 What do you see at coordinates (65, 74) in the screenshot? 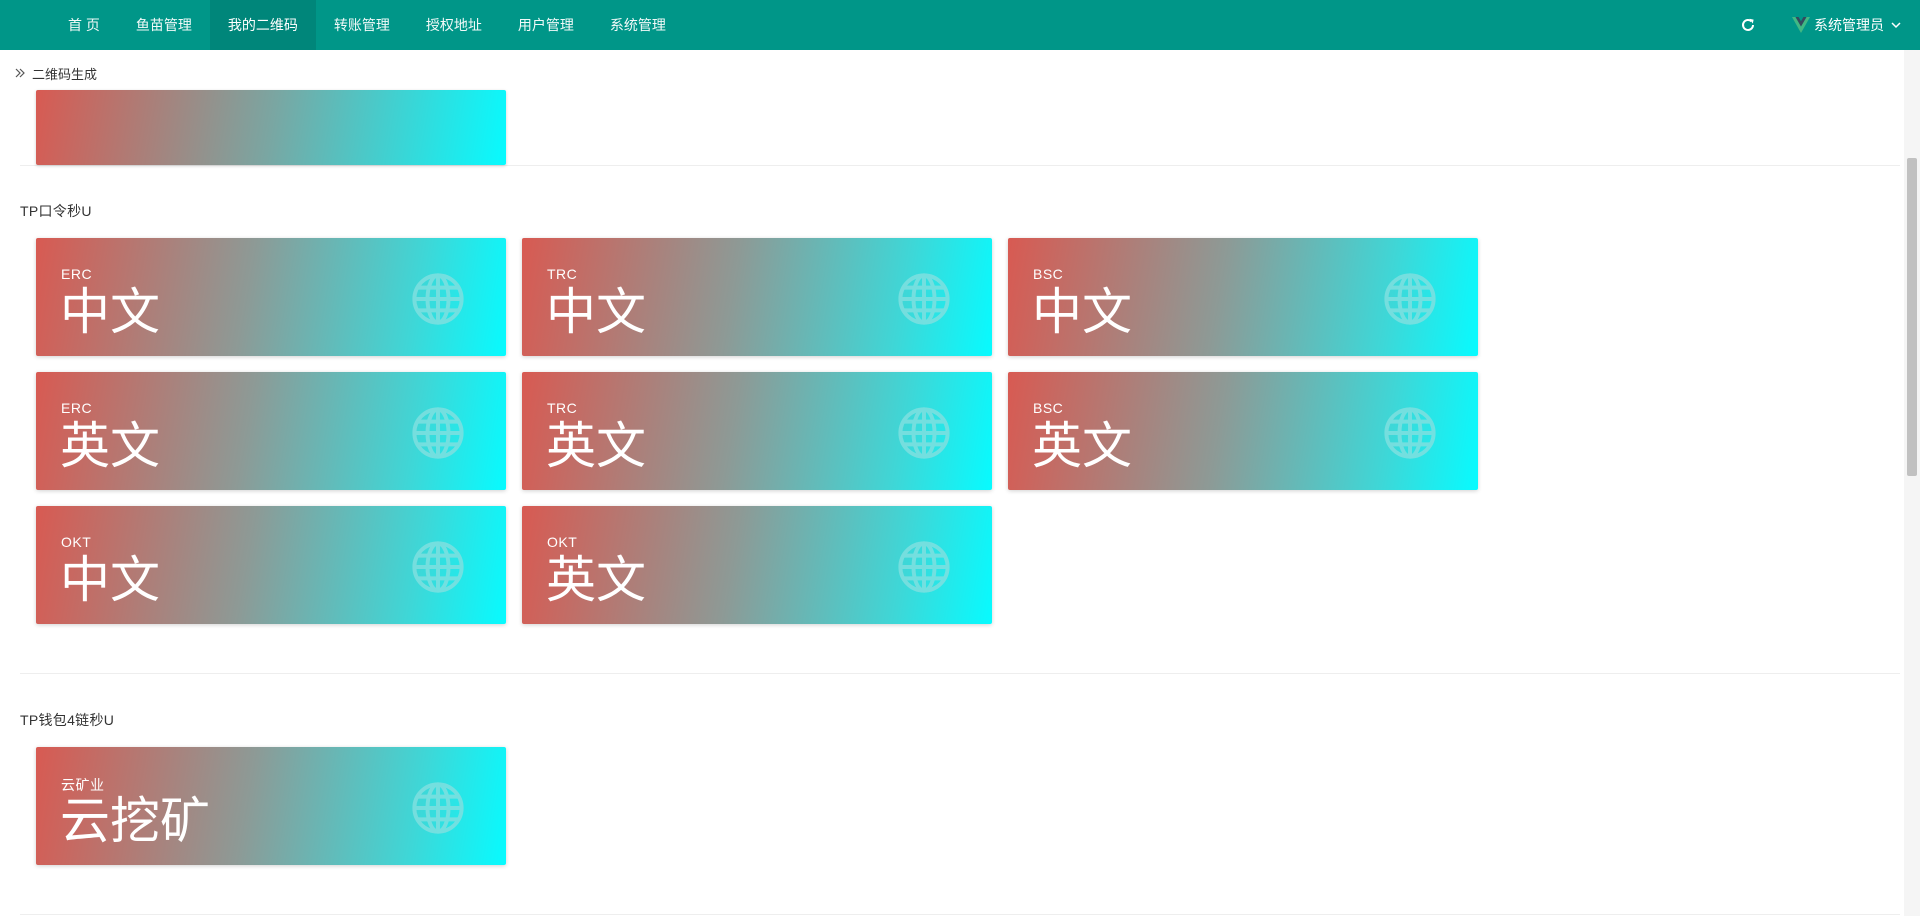
I see `breadcrumb-label: 二维码生成` at bounding box center [65, 74].